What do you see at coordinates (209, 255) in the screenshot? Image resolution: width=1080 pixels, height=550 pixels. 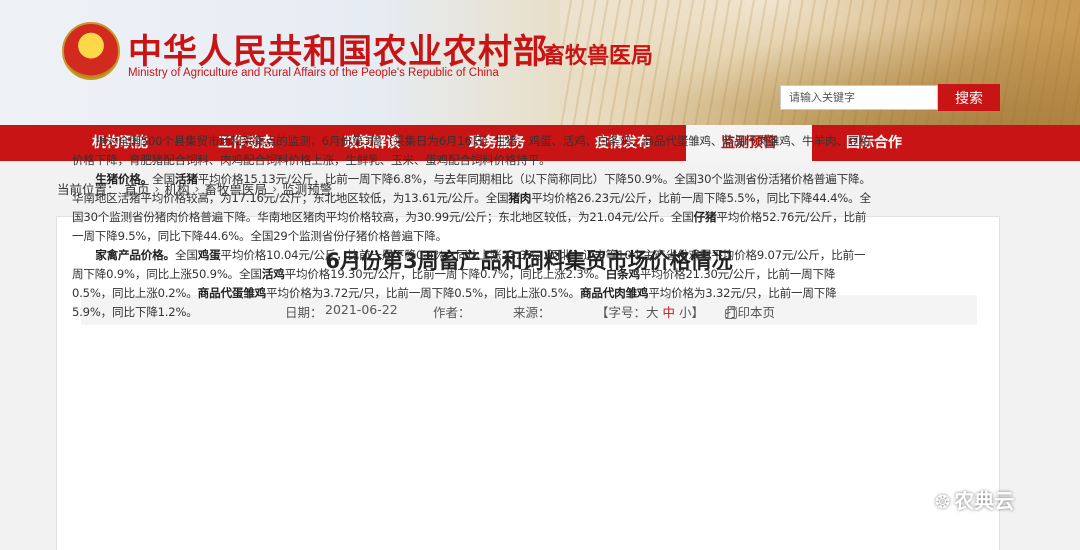 I see `keyword: 鸡蛋` at bounding box center [209, 255].